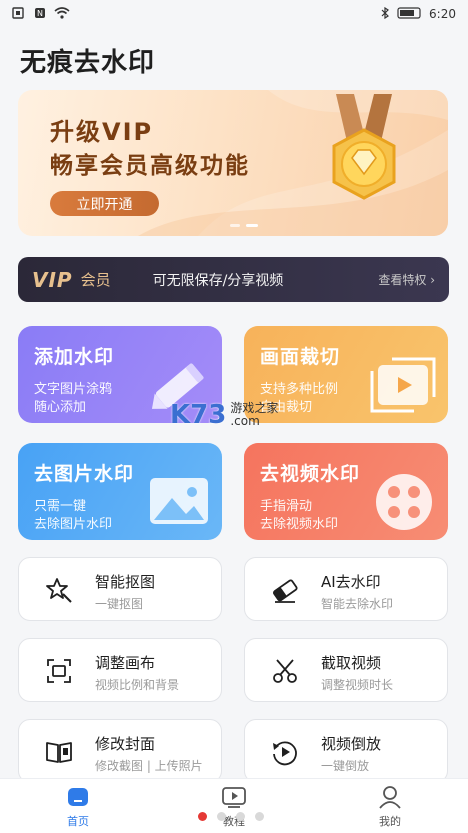  I want to click on tab-tutorial: 教程, so click(234, 807).